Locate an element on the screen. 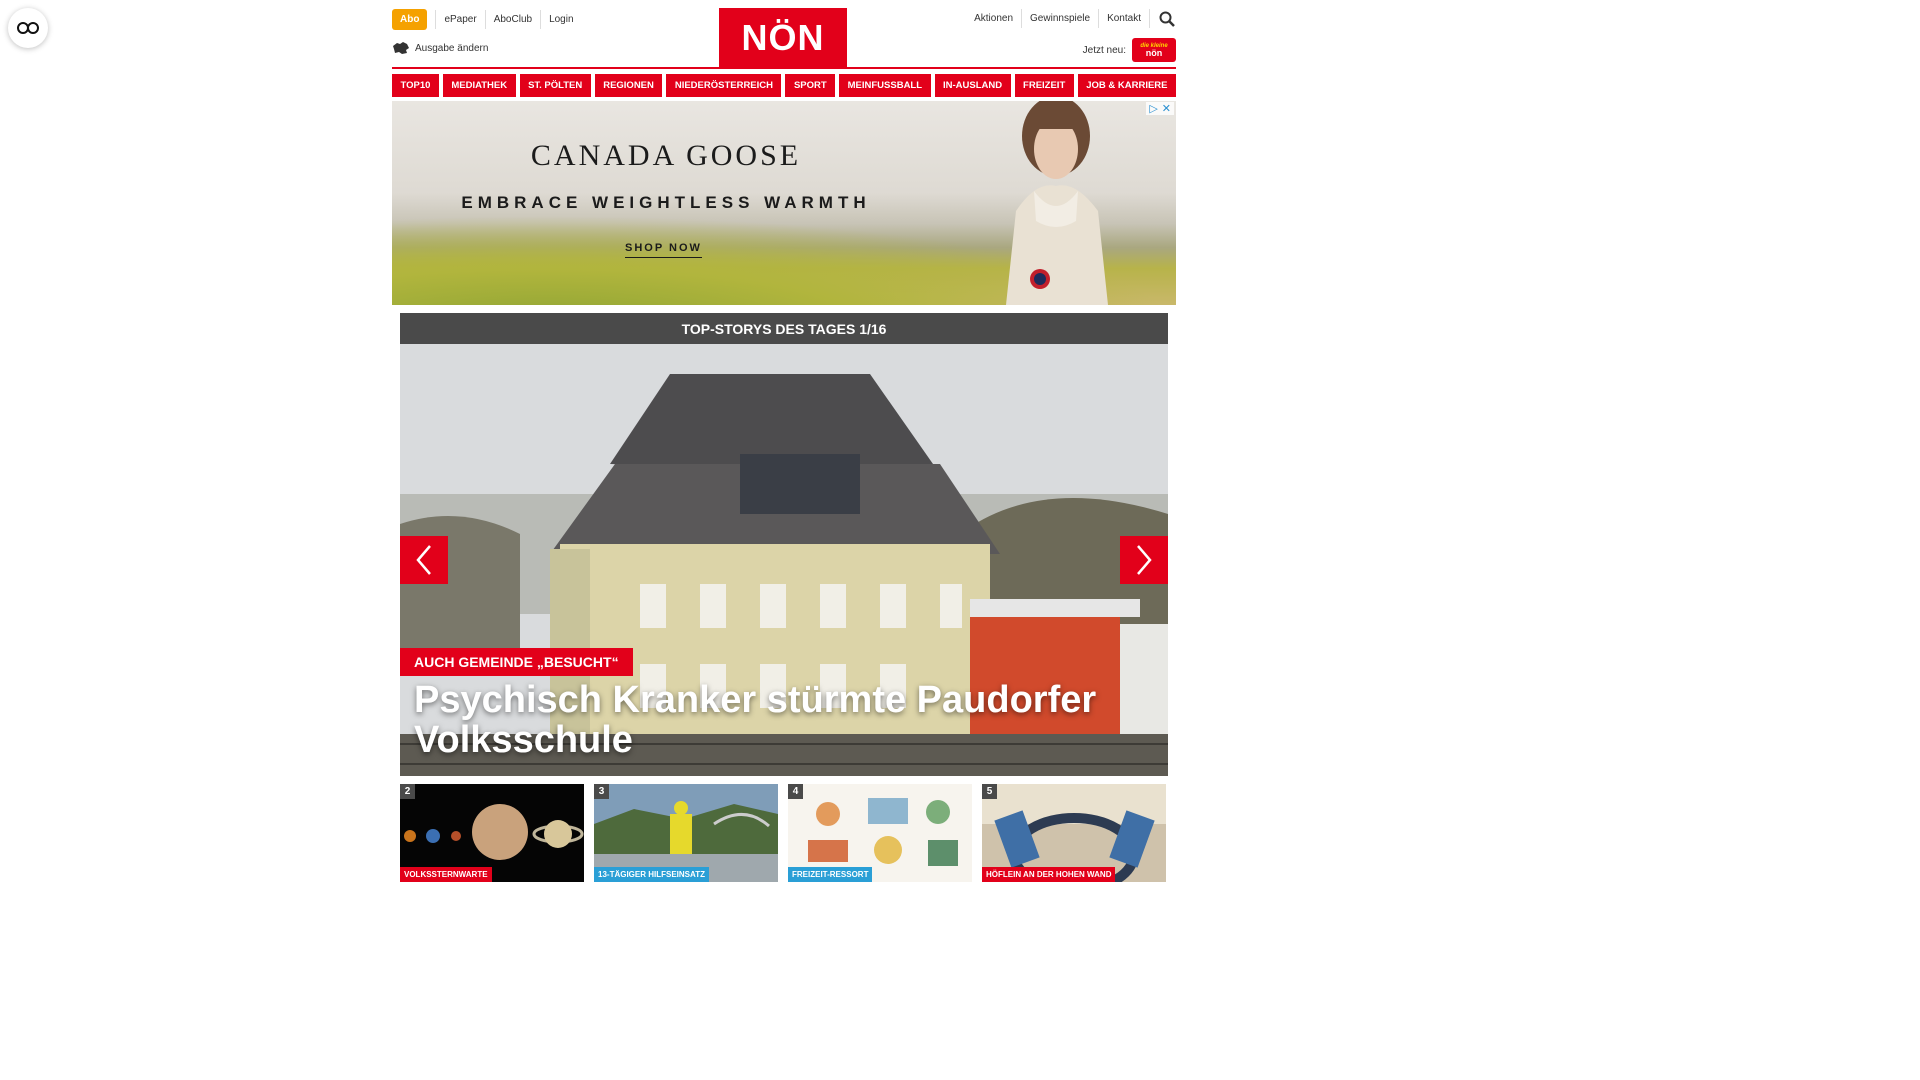 The image size is (1920, 1080). nav-item-regionen: REGIONEN is located at coordinates (628, 85).